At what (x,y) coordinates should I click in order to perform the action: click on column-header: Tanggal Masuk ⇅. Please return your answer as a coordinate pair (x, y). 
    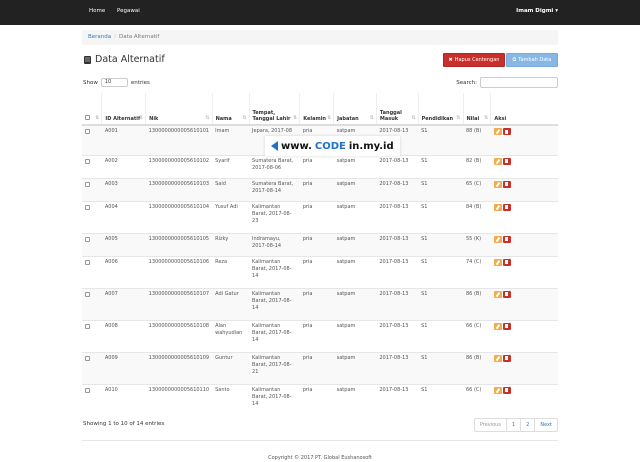
    Looking at the image, I should click on (397, 109).